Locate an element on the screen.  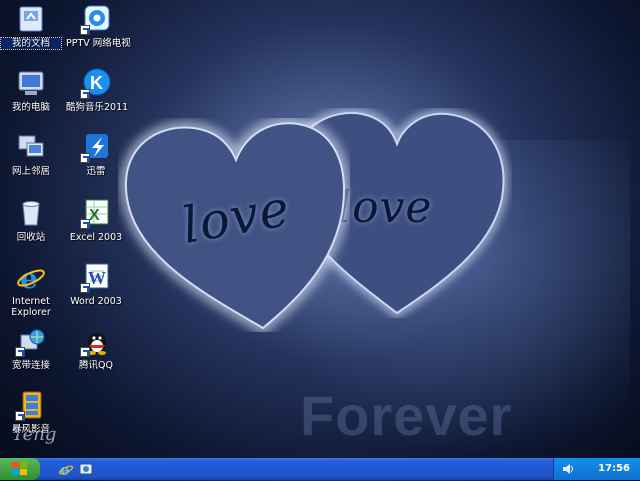
desktop-icon-thunder: 迅雷 is located at coordinates (96, 154).